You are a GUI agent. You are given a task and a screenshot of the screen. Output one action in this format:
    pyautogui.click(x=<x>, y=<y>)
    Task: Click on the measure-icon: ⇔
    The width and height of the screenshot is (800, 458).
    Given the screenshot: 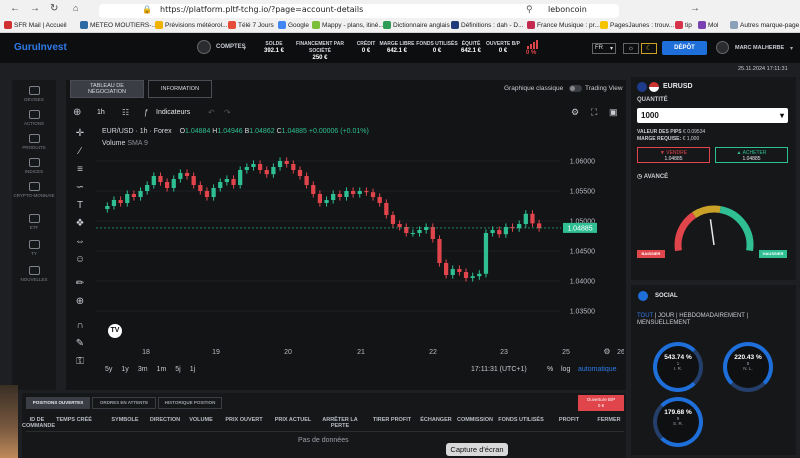 What is the action you would take?
    pyautogui.click(x=80, y=242)
    